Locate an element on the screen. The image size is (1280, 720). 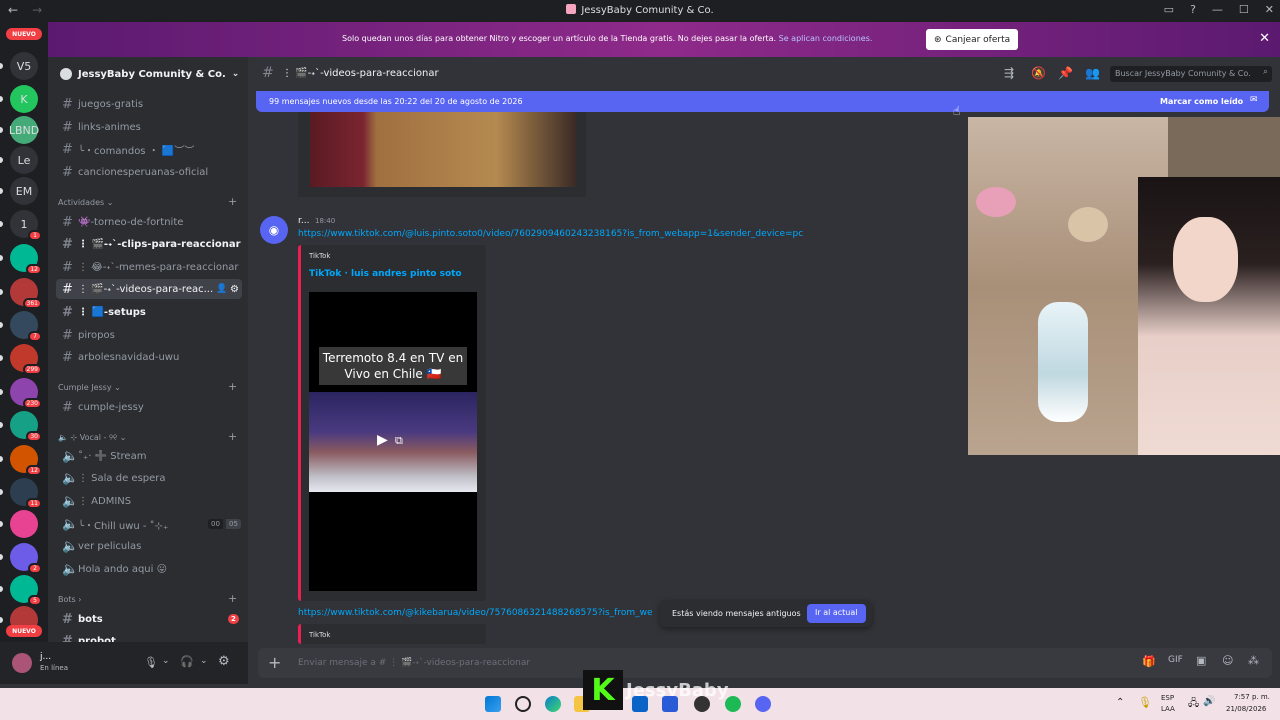
app-icon is located at coordinates (702, 704).